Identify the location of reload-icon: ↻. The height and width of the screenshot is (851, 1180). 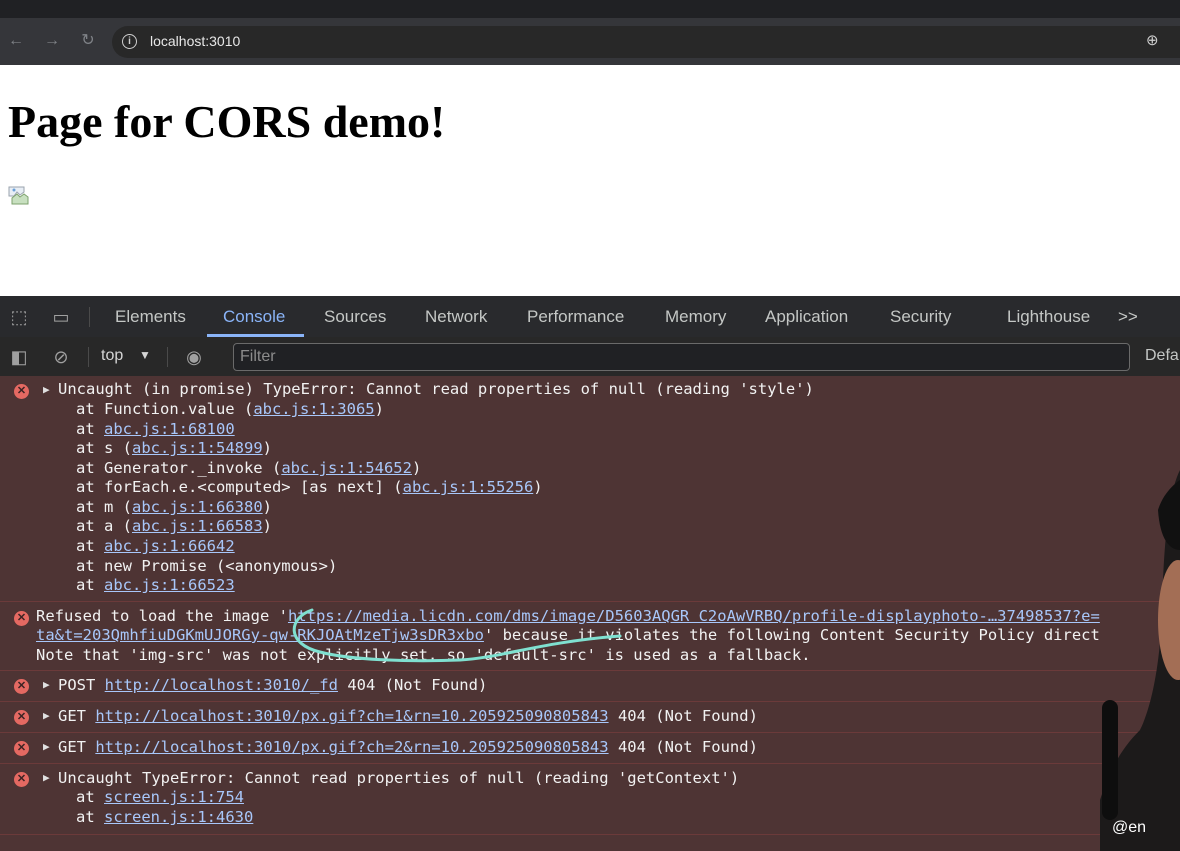
(88, 41).